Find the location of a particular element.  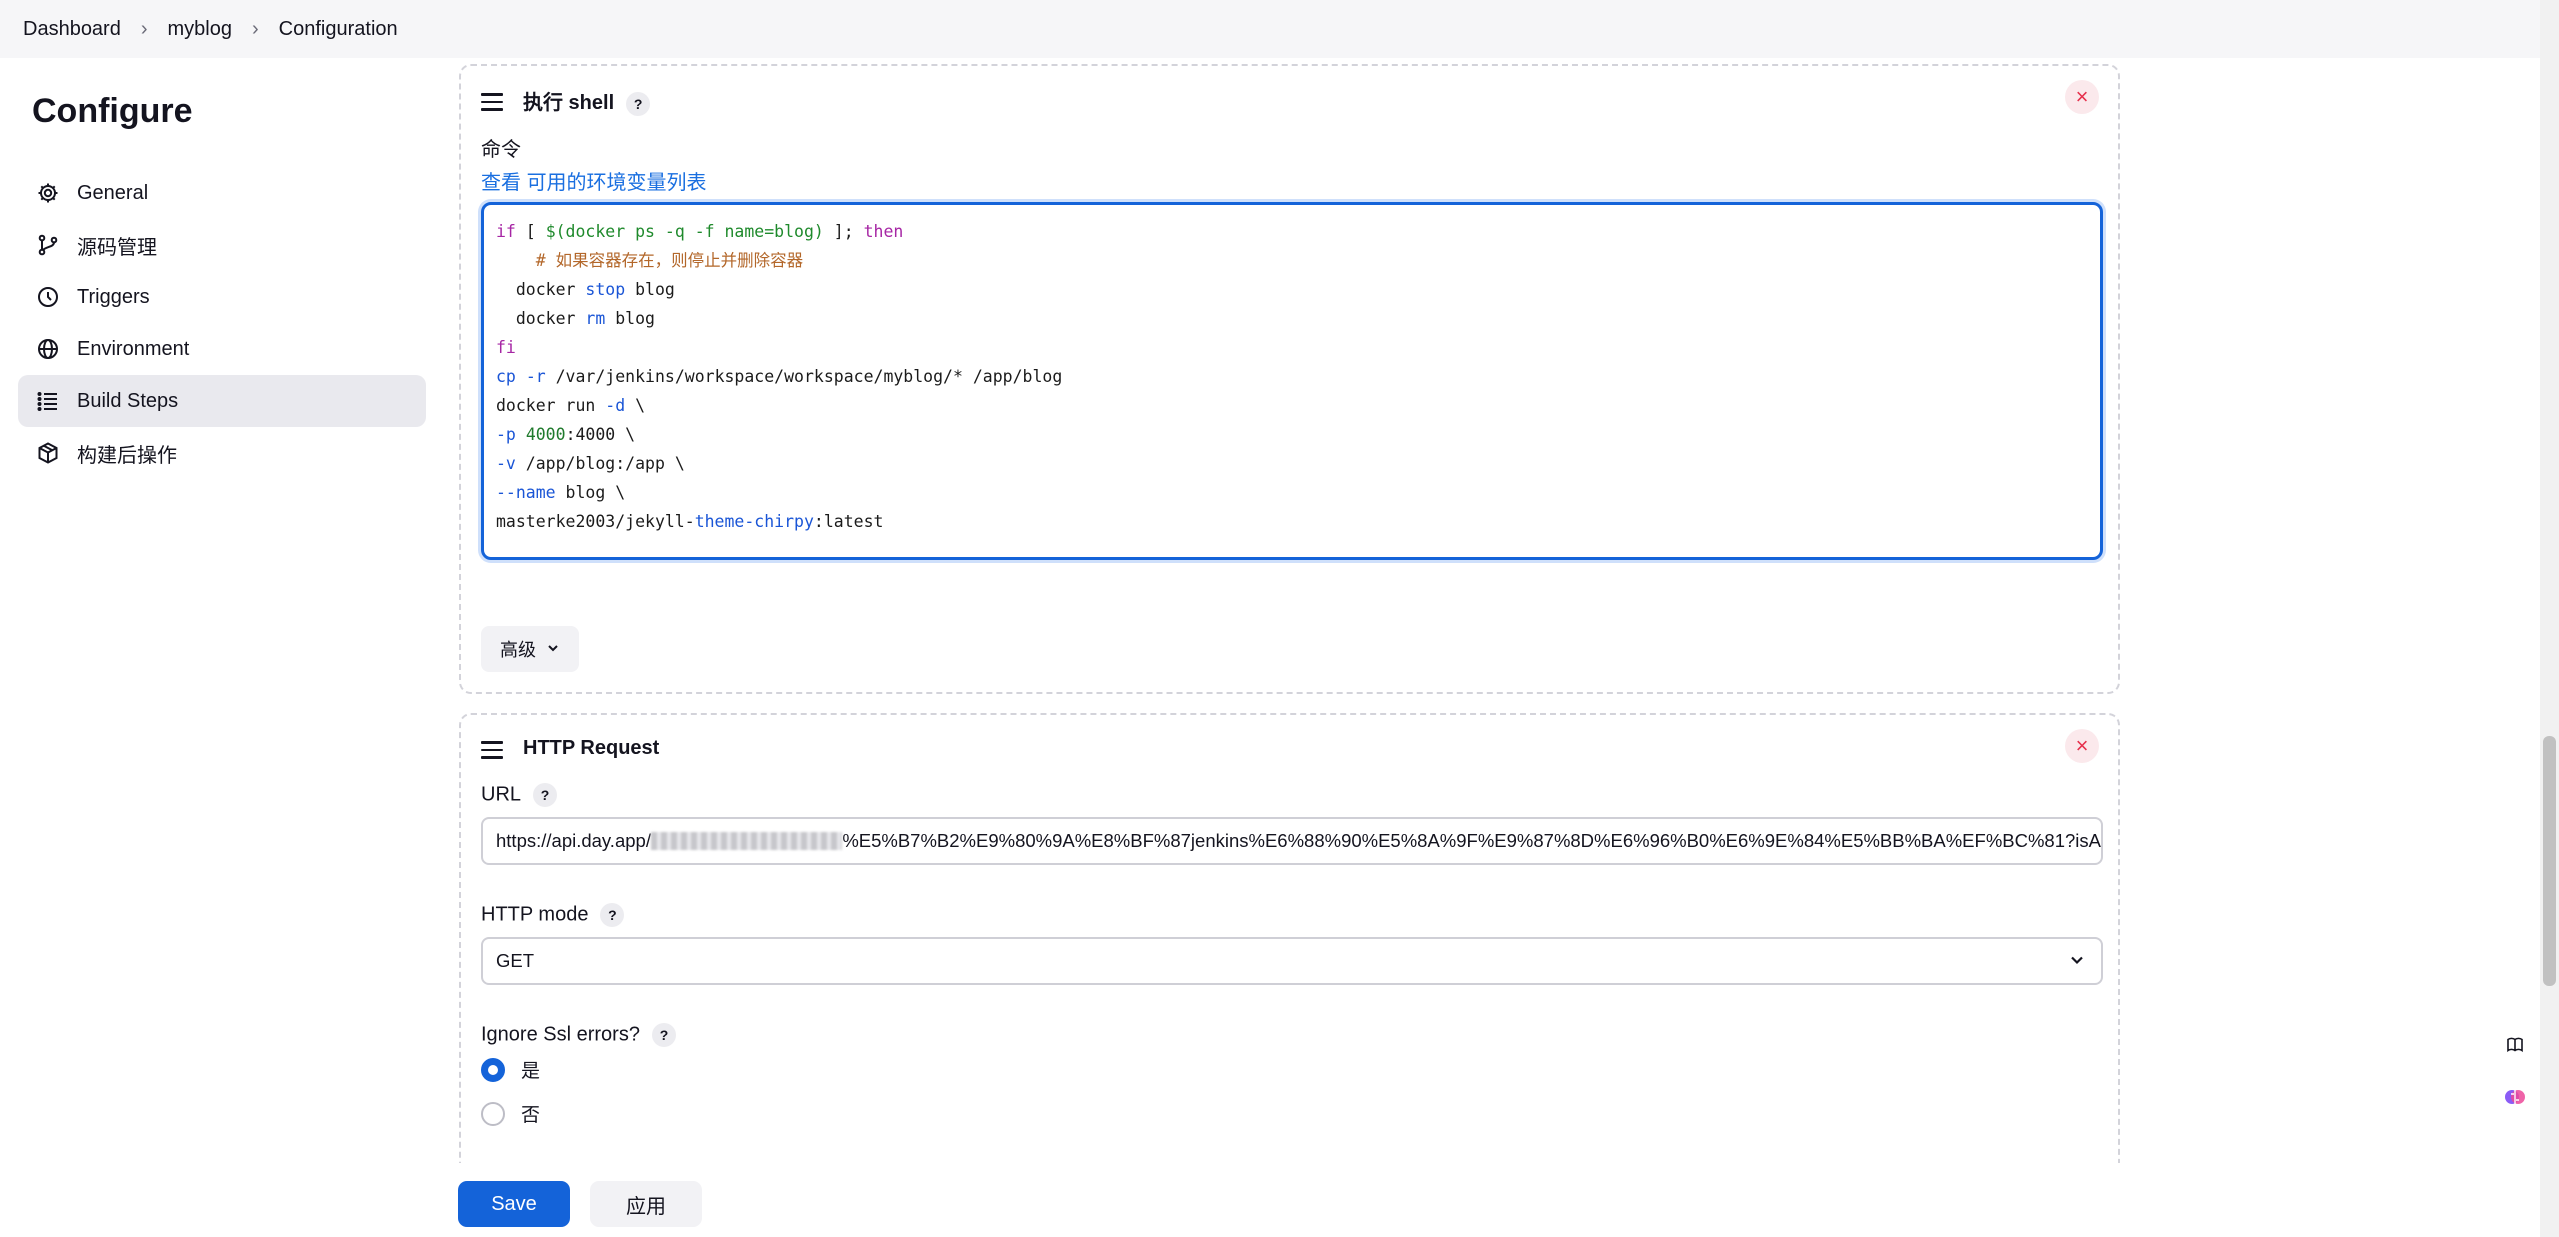

clock-icon is located at coordinates (48, 297).